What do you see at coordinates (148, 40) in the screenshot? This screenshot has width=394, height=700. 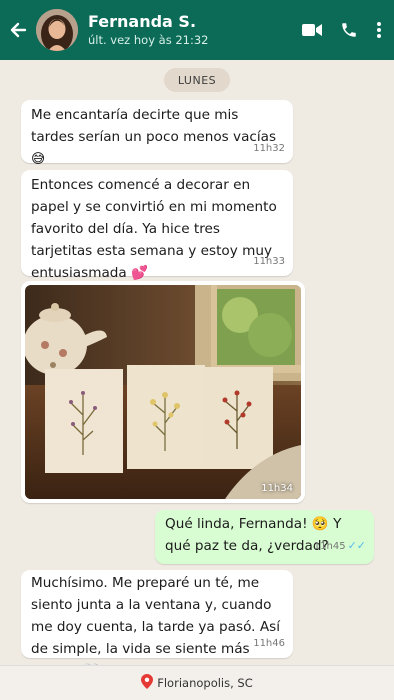 I see `last-seen-status: últ. vez hoy às 21:32` at bounding box center [148, 40].